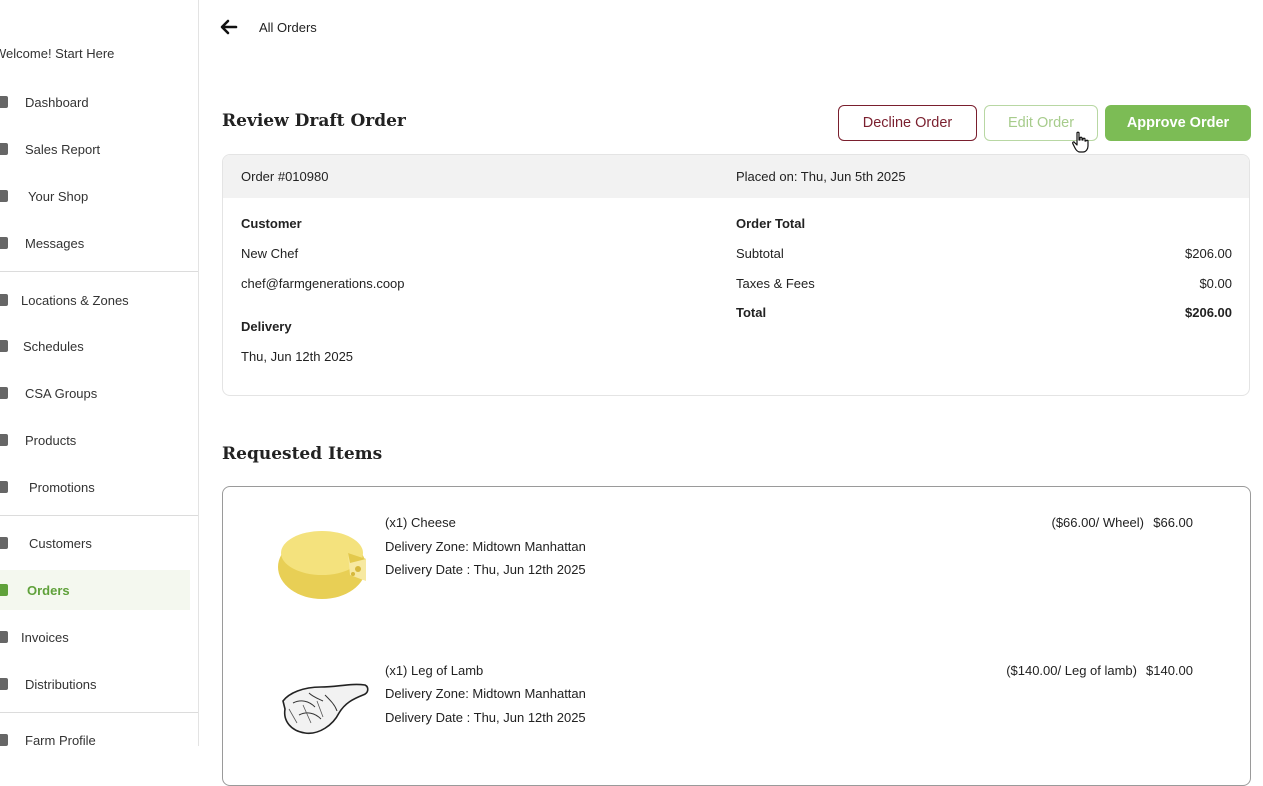 This screenshot has height=786, width=1263. I want to click on customer-email: chef@farmgenerations.coop, so click(323, 283).